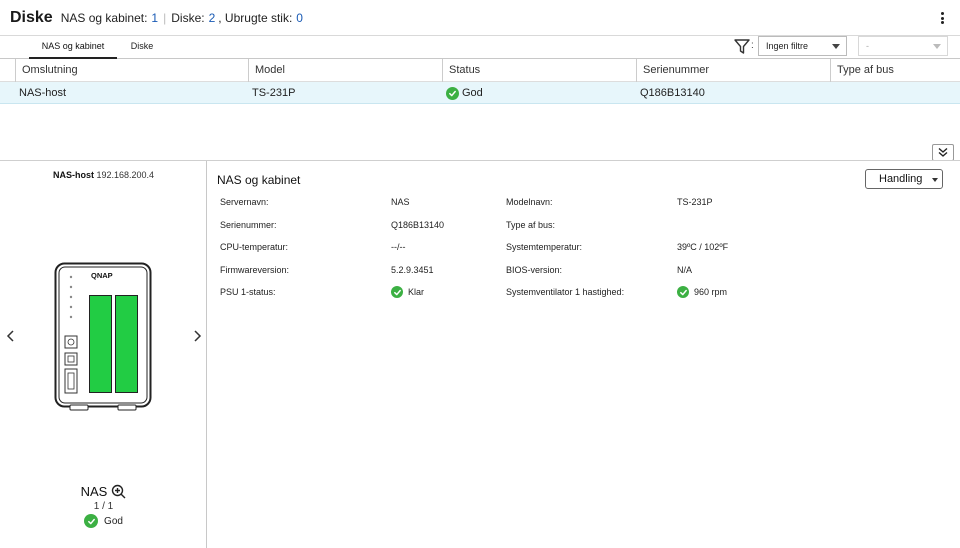 The width and height of the screenshot is (960, 548). Describe the element at coordinates (418, 225) in the screenshot. I see `field-value-serial: Q186B13140` at that location.